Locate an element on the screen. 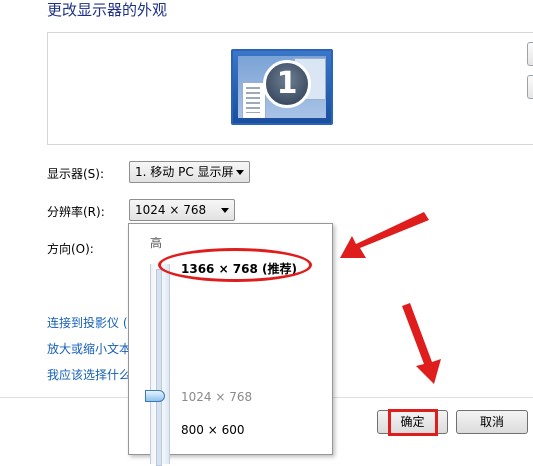 This screenshot has width=533, height=466. link-text-size: 放大或缩小文本 is located at coordinates (89, 348).